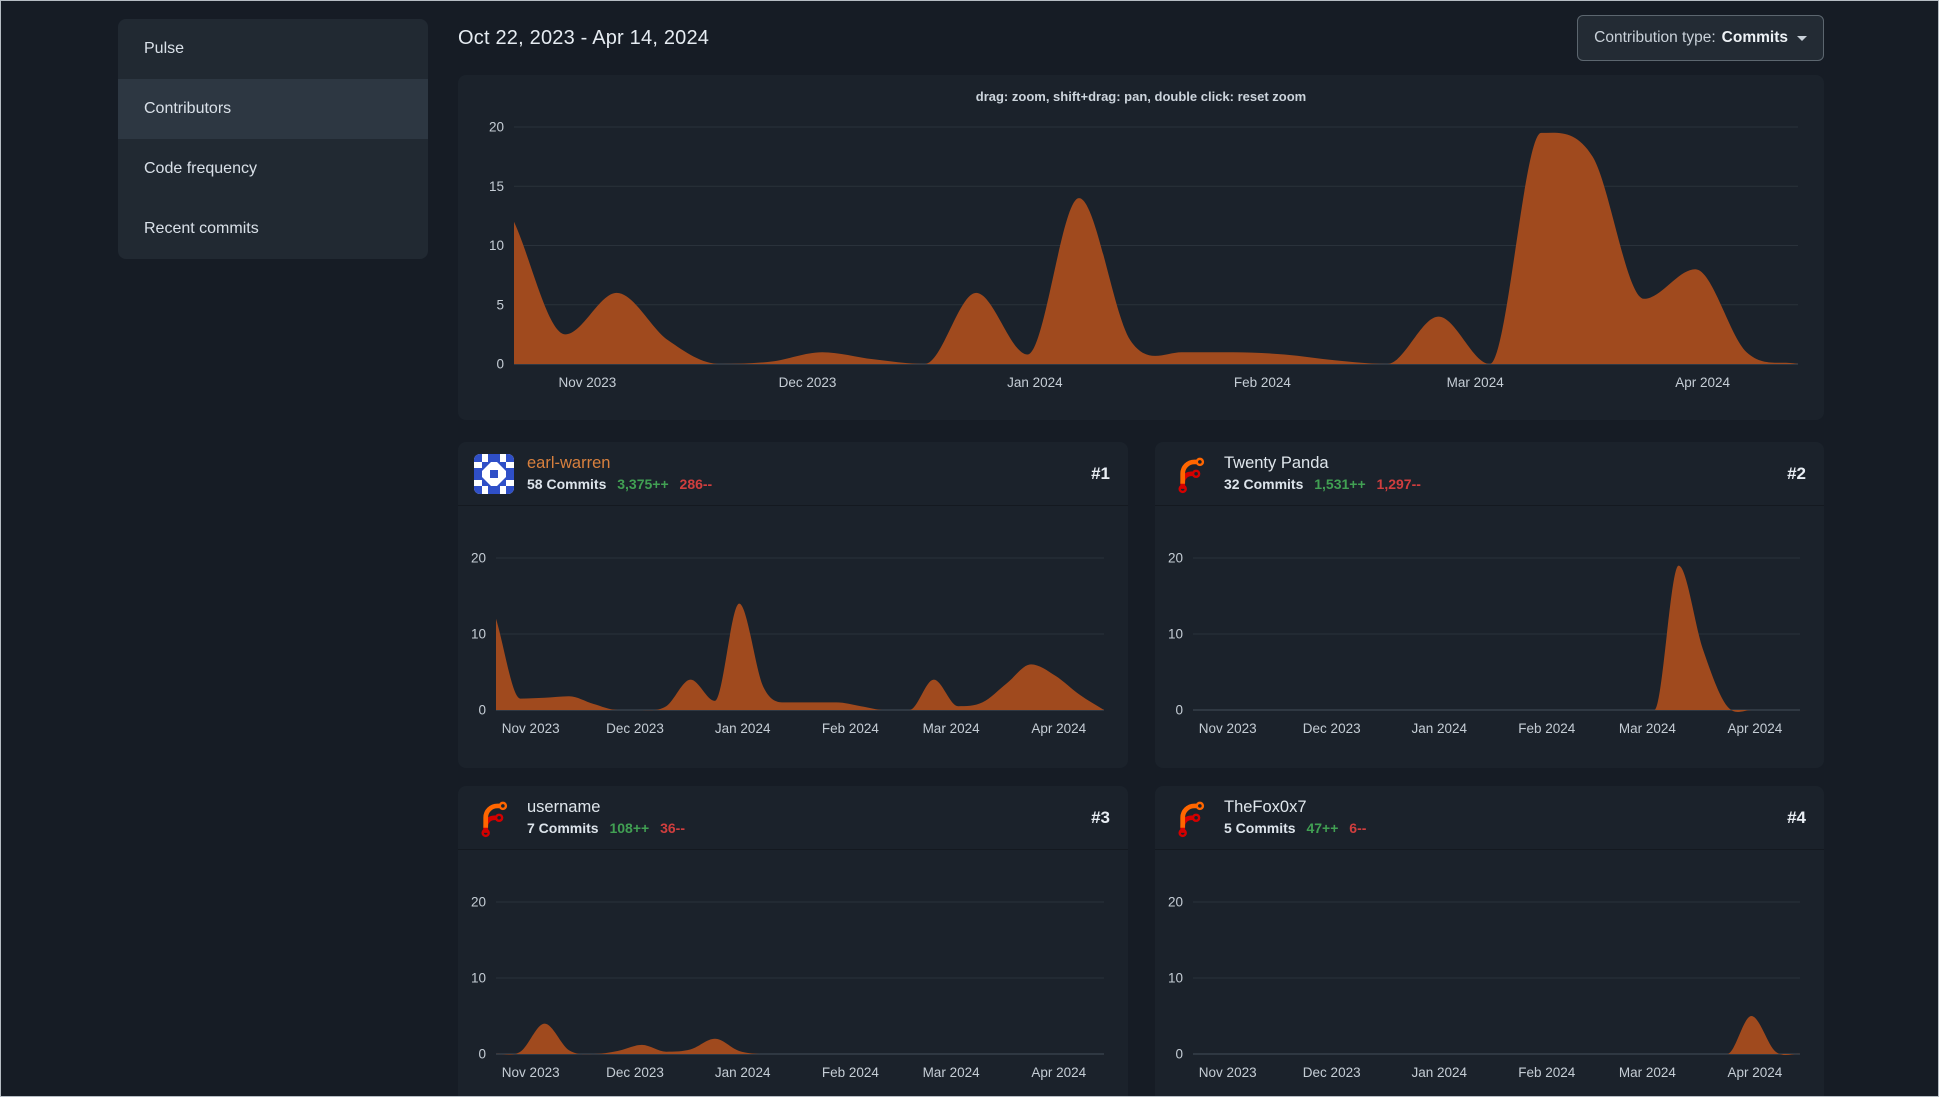 Image resolution: width=1939 pixels, height=1097 pixels. I want to click on deletions-count: 6--, so click(1358, 828).